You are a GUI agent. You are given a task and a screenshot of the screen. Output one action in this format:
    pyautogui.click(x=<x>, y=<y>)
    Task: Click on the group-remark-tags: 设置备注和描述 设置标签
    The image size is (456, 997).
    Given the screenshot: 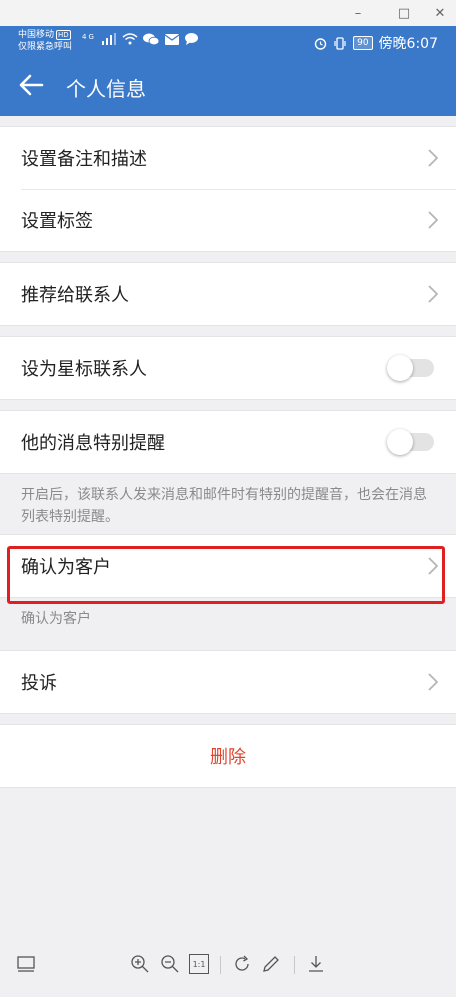 What is the action you would take?
    pyautogui.click(x=228, y=189)
    